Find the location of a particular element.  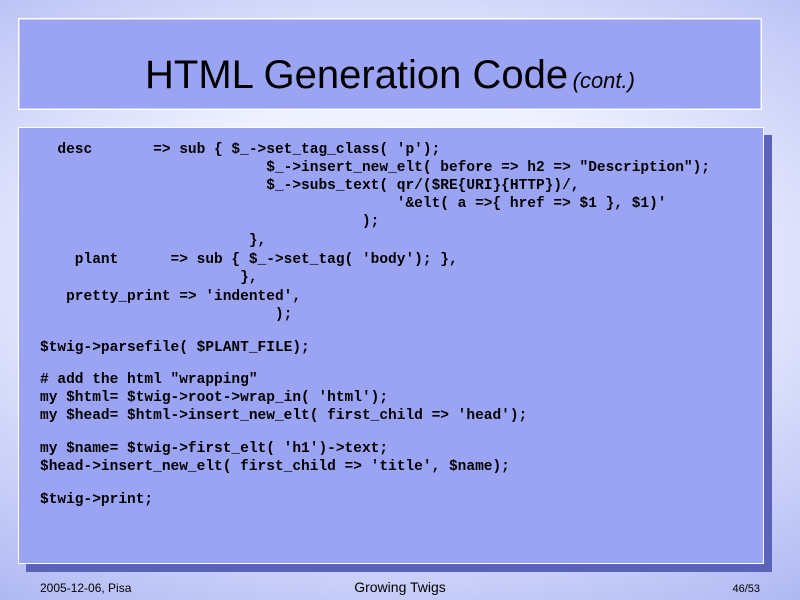

code-line: my $name= $twig->first_elt( 'h1')->text; is located at coordinates (214, 449).